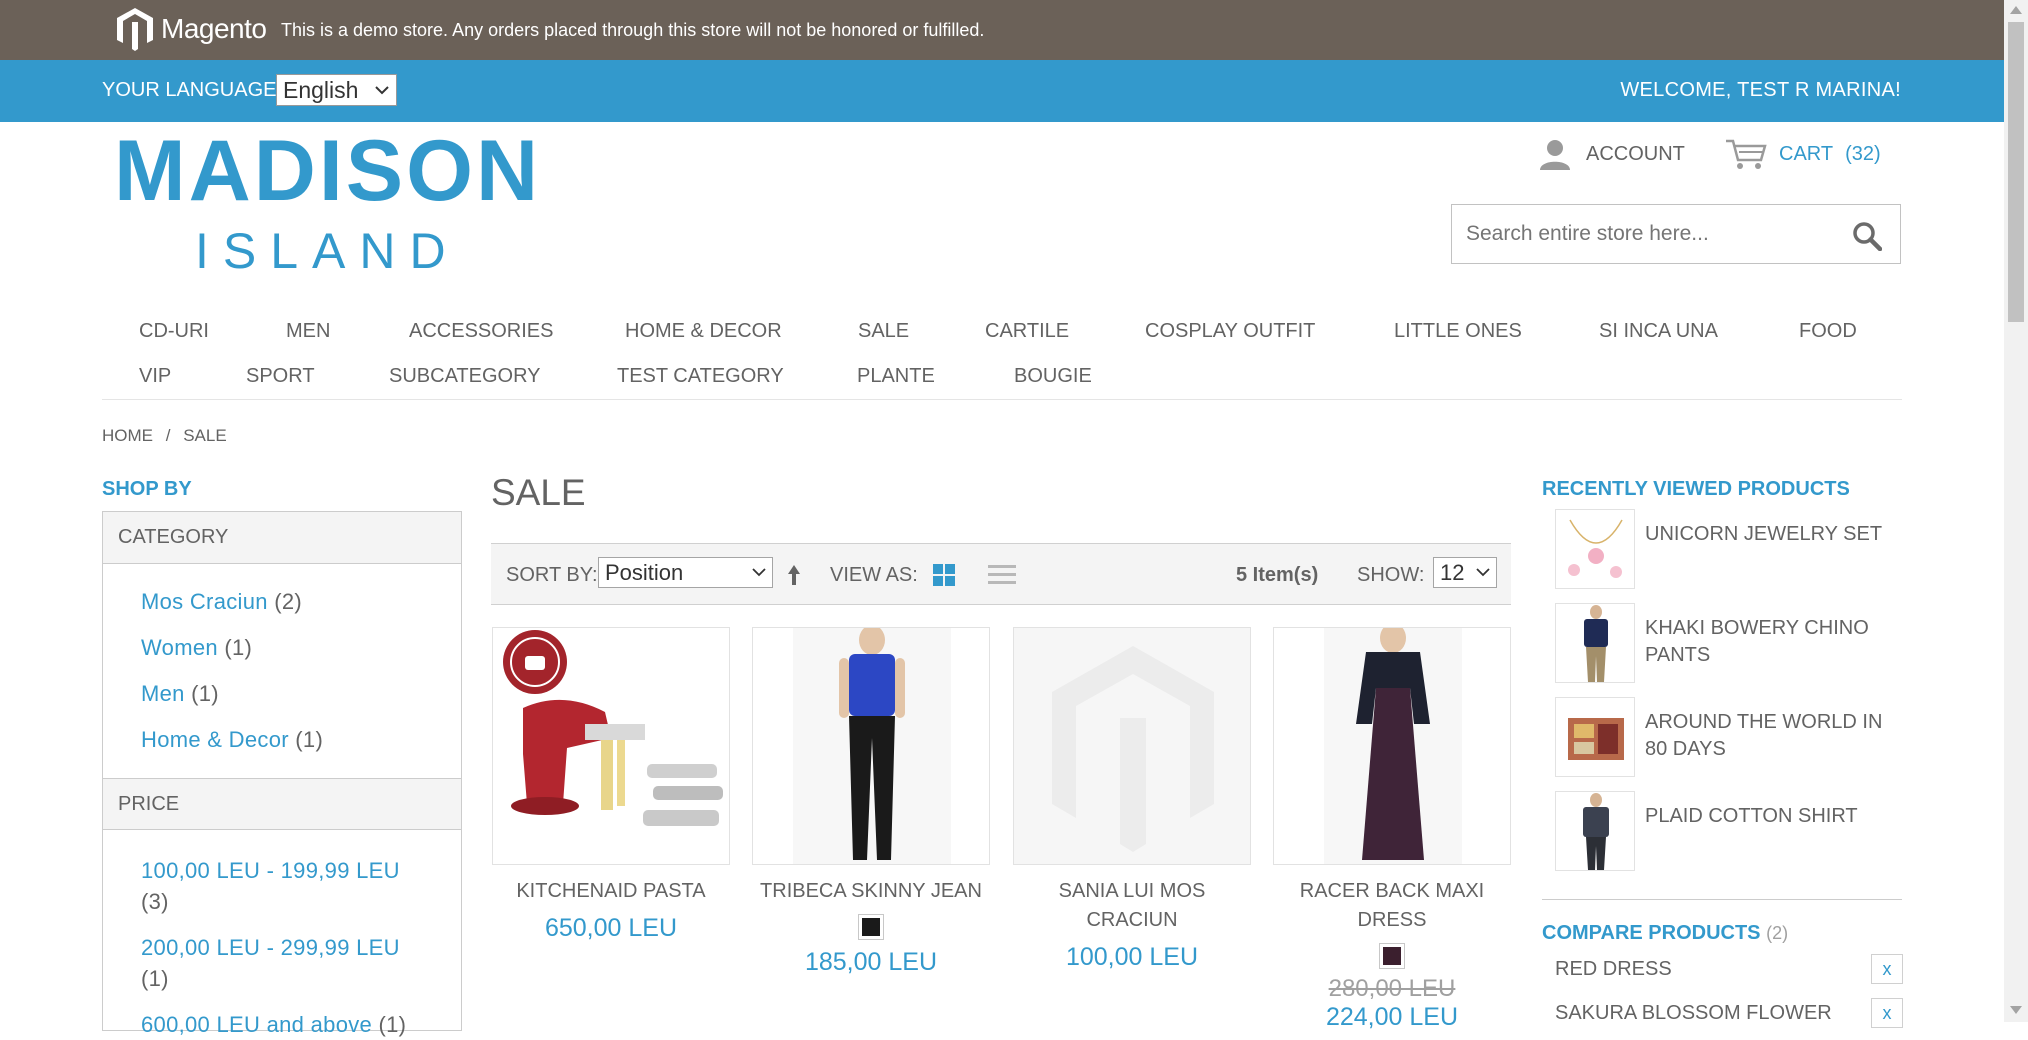 The width and height of the screenshot is (2028, 1040). What do you see at coordinates (1132, 906) in the screenshot?
I see `product-name: SANIA LUI MOS CRACIUN` at bounding box center [1132, 906].